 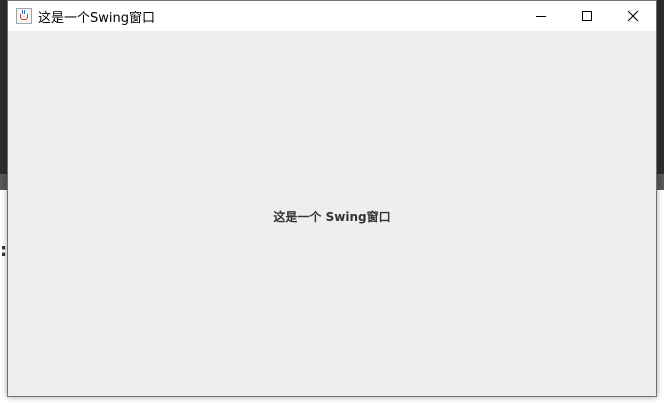 I want to click on close-button, so click(x=633, y=16).